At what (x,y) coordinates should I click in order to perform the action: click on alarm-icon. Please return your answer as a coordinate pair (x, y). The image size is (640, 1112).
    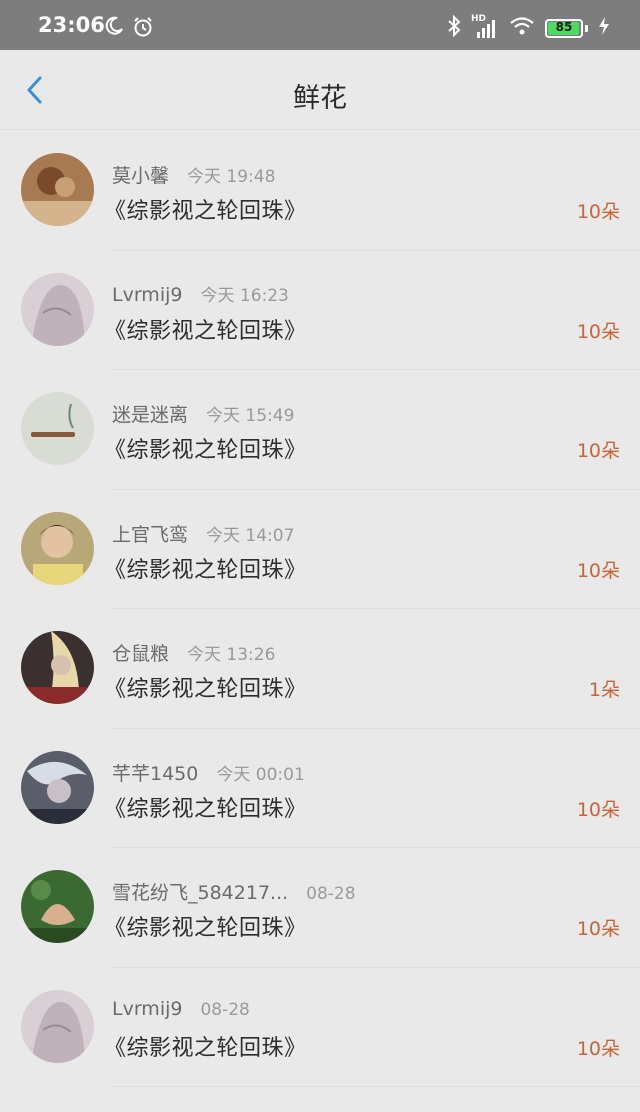
    Looking at the image, I should click on (143, 29).